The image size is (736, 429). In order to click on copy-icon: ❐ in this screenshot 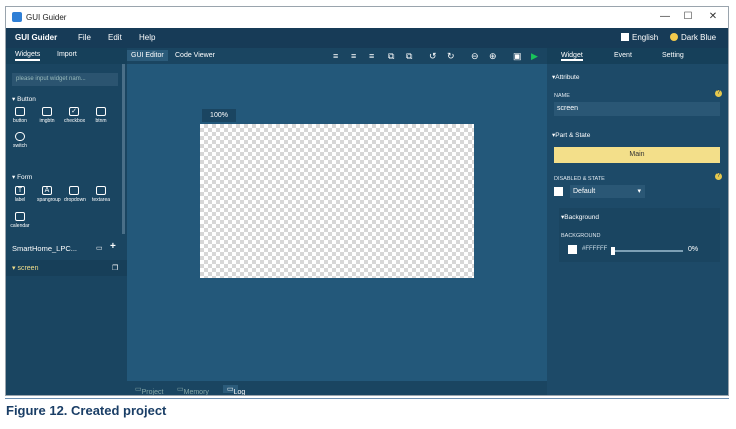, I will do `click(115, 268)`.